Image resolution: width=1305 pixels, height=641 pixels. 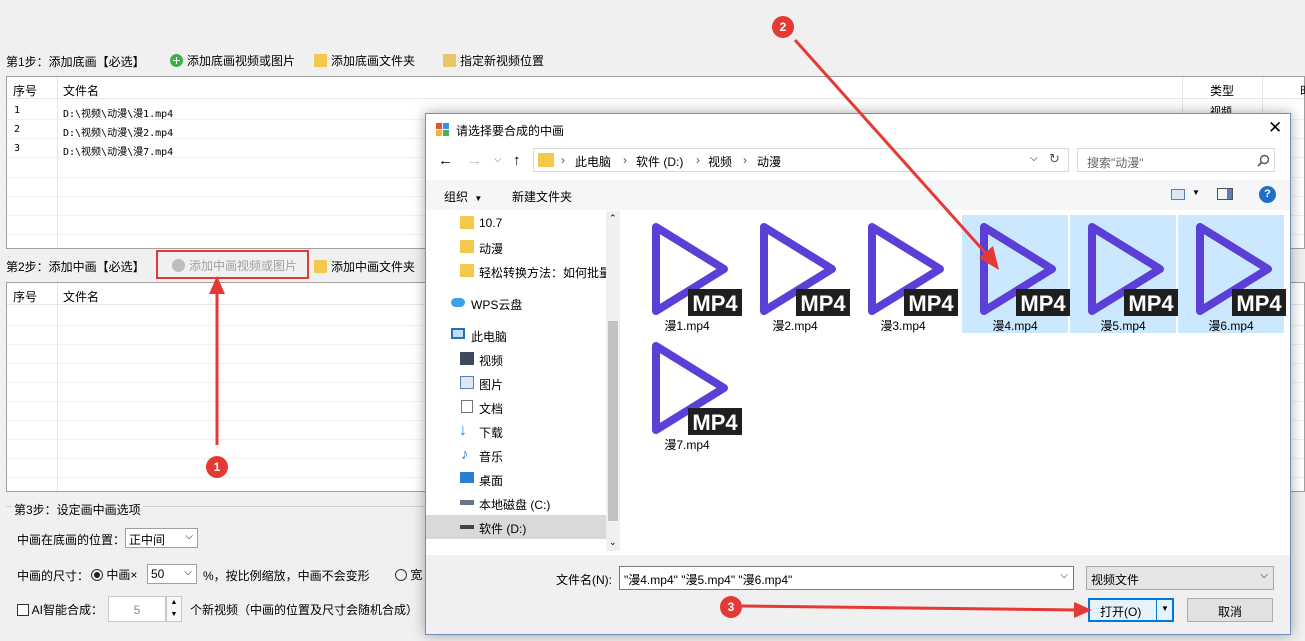 What do you see at coordinates (516, 335) in the screenshot?
I see `nav-item-this-pc: 此电脑` at bounding box center [516, 335].